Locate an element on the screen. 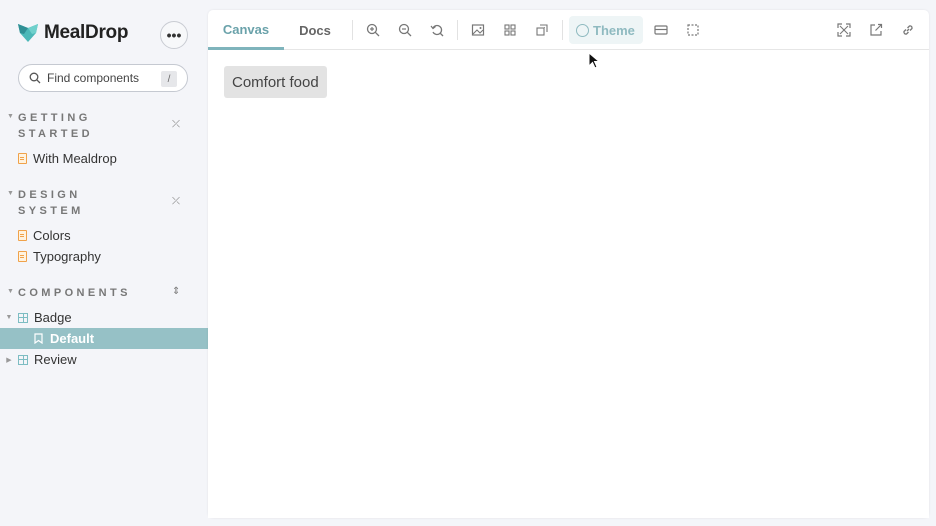  zoom-out-icon is located at coordinates (405, 30).